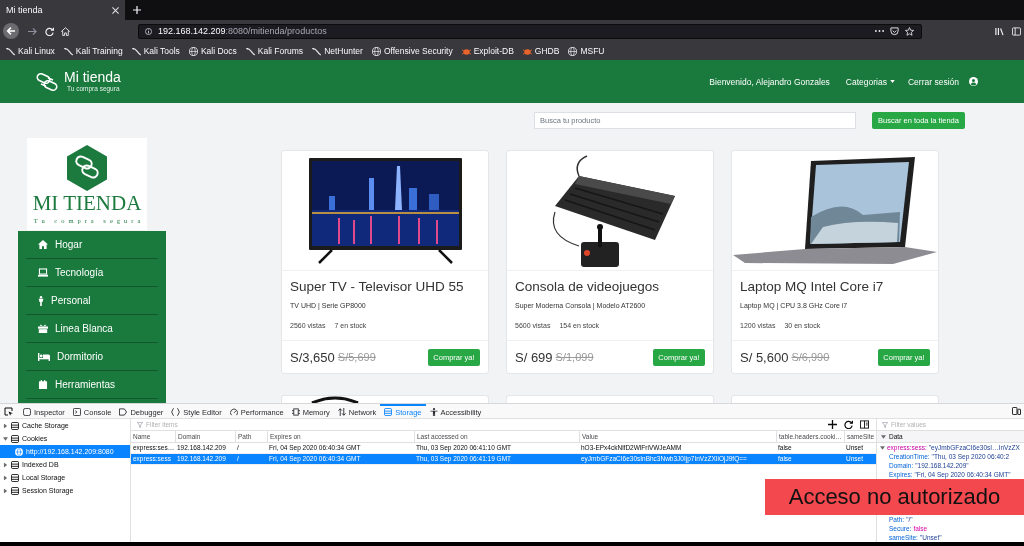 This screenshot has height=546, width=1024. I want to click on bookmark-link: MSFU, so click(586, 51).